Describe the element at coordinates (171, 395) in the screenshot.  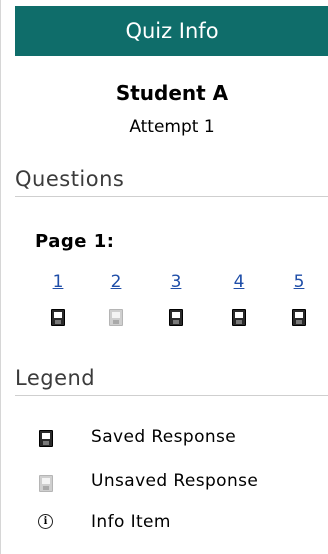
I see `legend-divider` at that location.